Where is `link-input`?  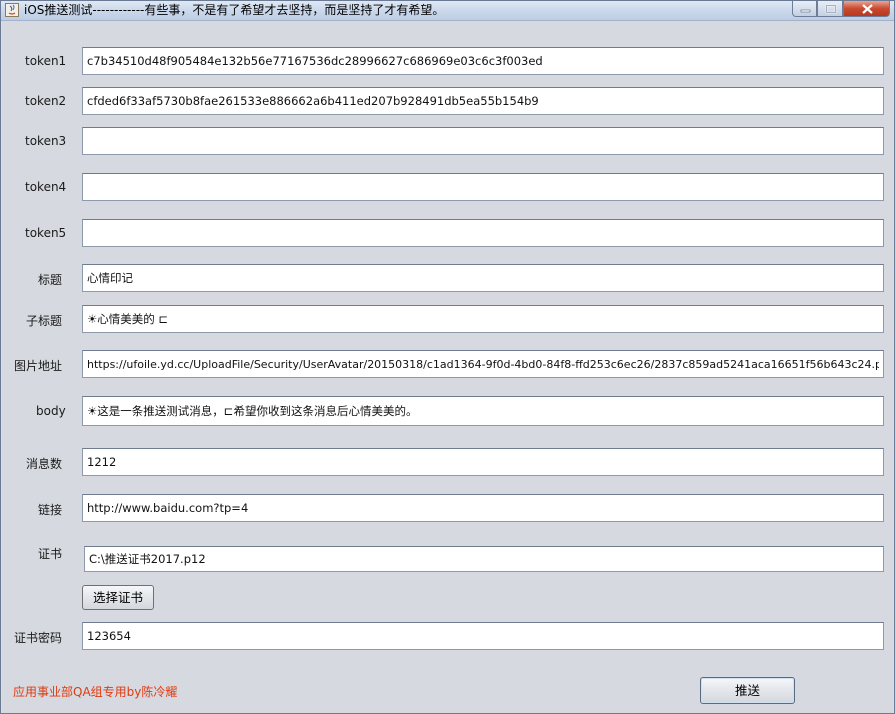 link-input is located at coordinates (483, 508).